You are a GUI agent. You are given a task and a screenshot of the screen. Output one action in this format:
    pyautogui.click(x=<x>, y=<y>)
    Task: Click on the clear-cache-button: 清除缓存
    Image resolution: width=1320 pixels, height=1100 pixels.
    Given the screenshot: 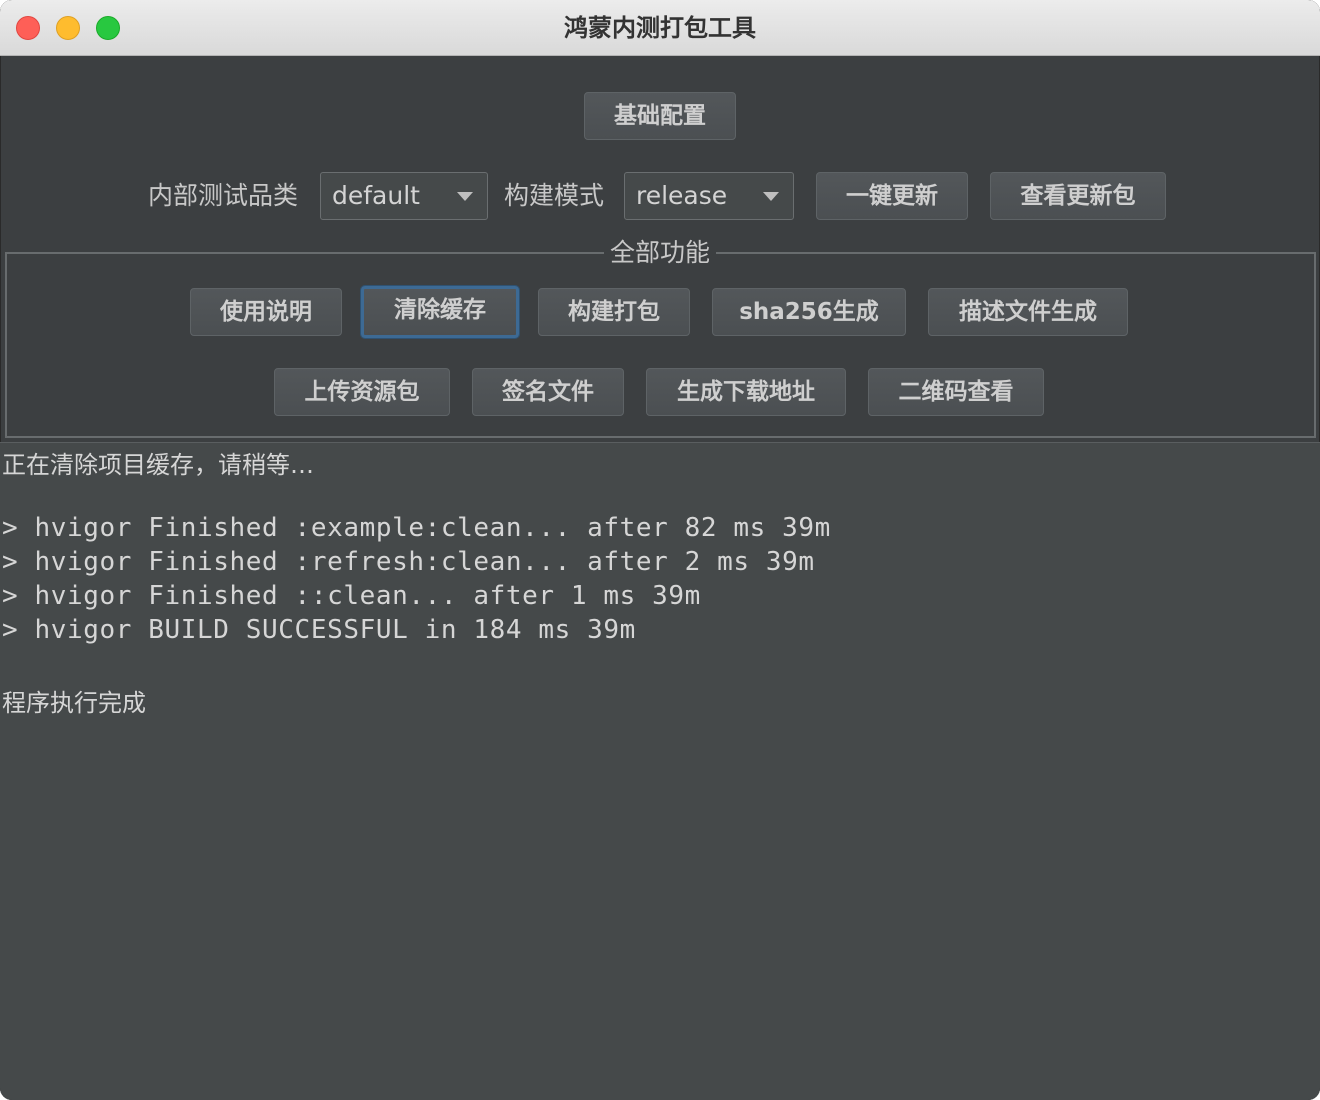 What is the action you would take?
    pyautogui.click(x=440, y=312)
    